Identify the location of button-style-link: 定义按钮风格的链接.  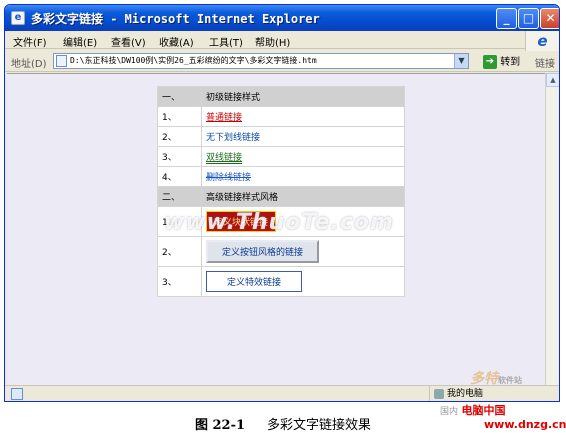
(263, 251).